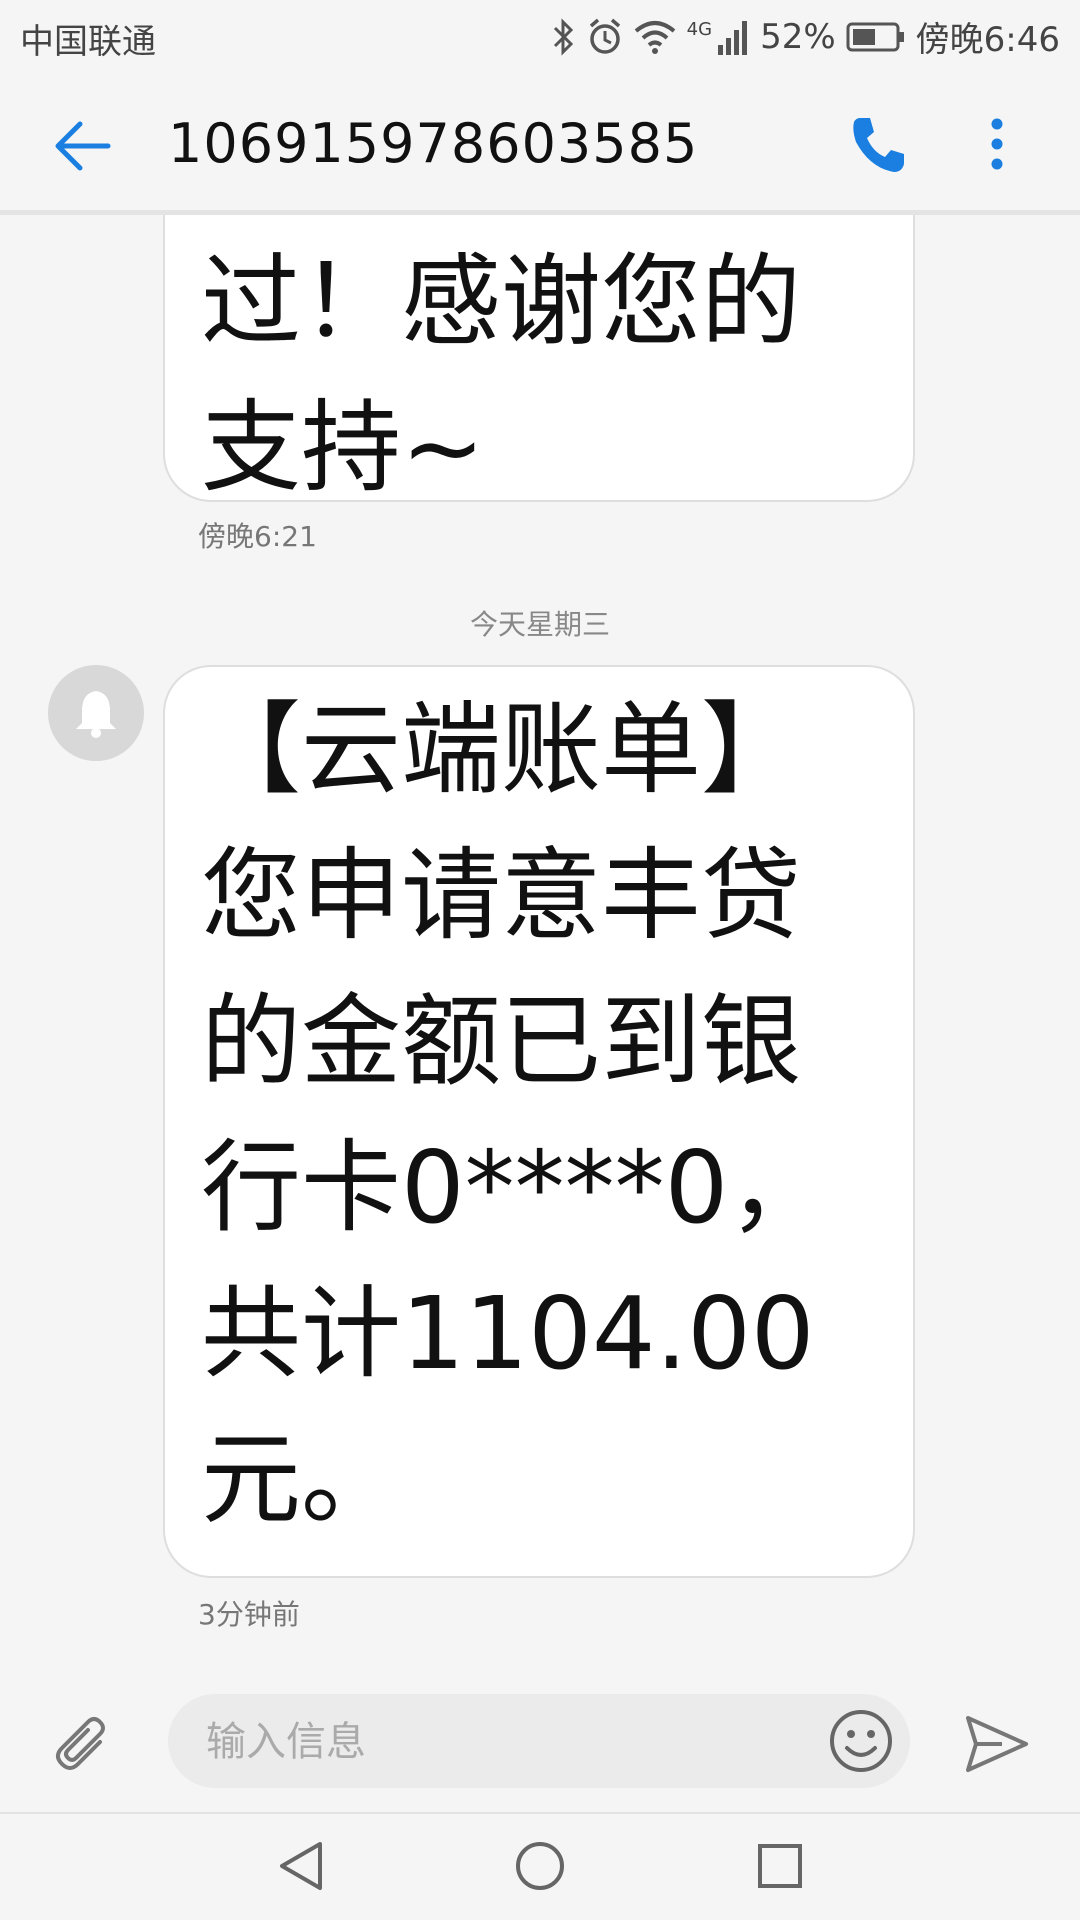 The width and height of the screenshot is (1080, 1920). Describe the element at coordinates (249, 1614) in the screenshot. I see `message-timestamp: 3分钟前` at that location.